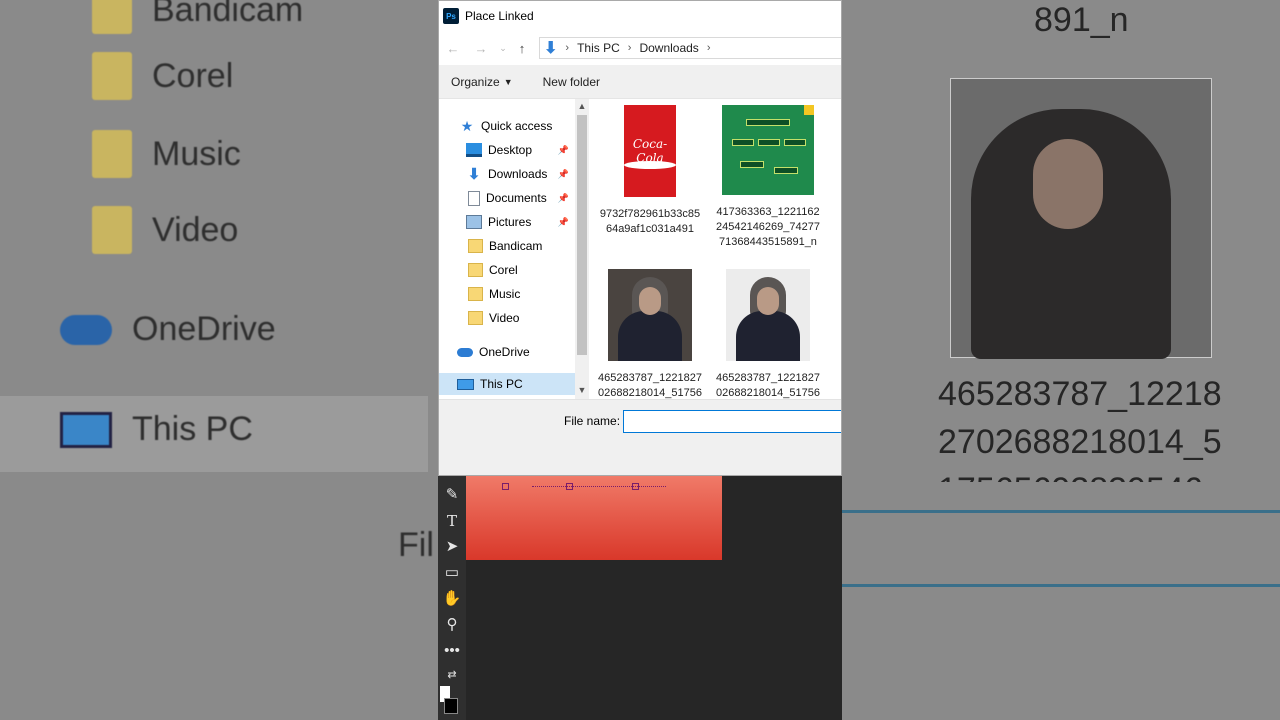 The image size is (1280, 720). Describe the element at coordinates (809, 110) in the screenshot. I see `corner-badge` at that location.